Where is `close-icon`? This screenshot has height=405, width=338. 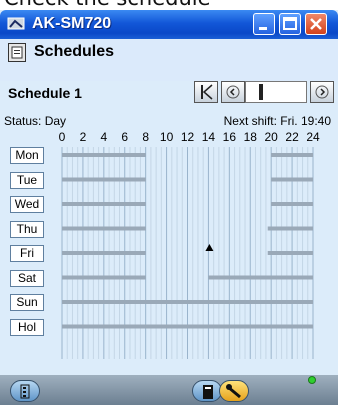 close-icon is located at coordinates (316, 24).